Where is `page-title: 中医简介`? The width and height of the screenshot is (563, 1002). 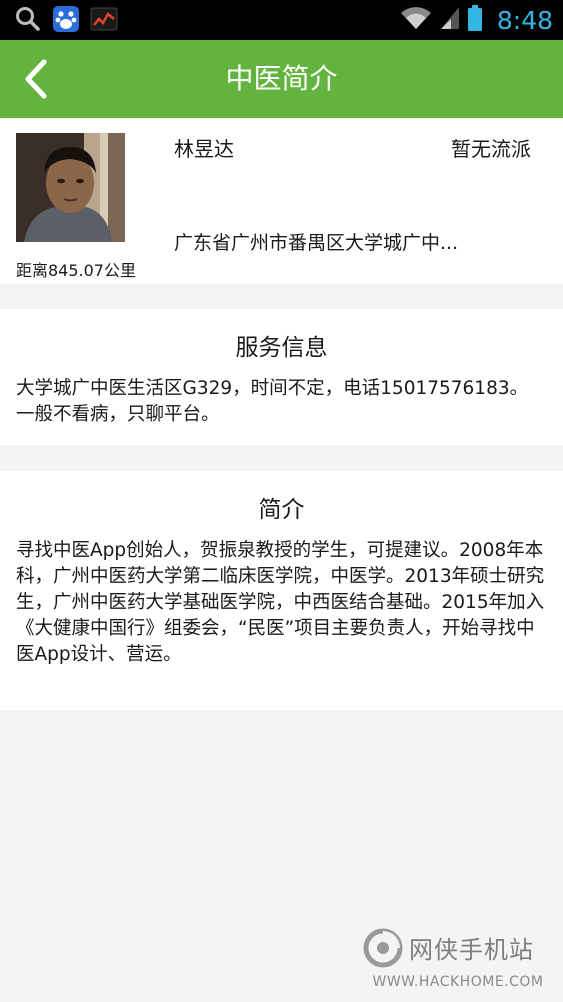
page-title: 中医简介 is located at coordinates (281, 78).